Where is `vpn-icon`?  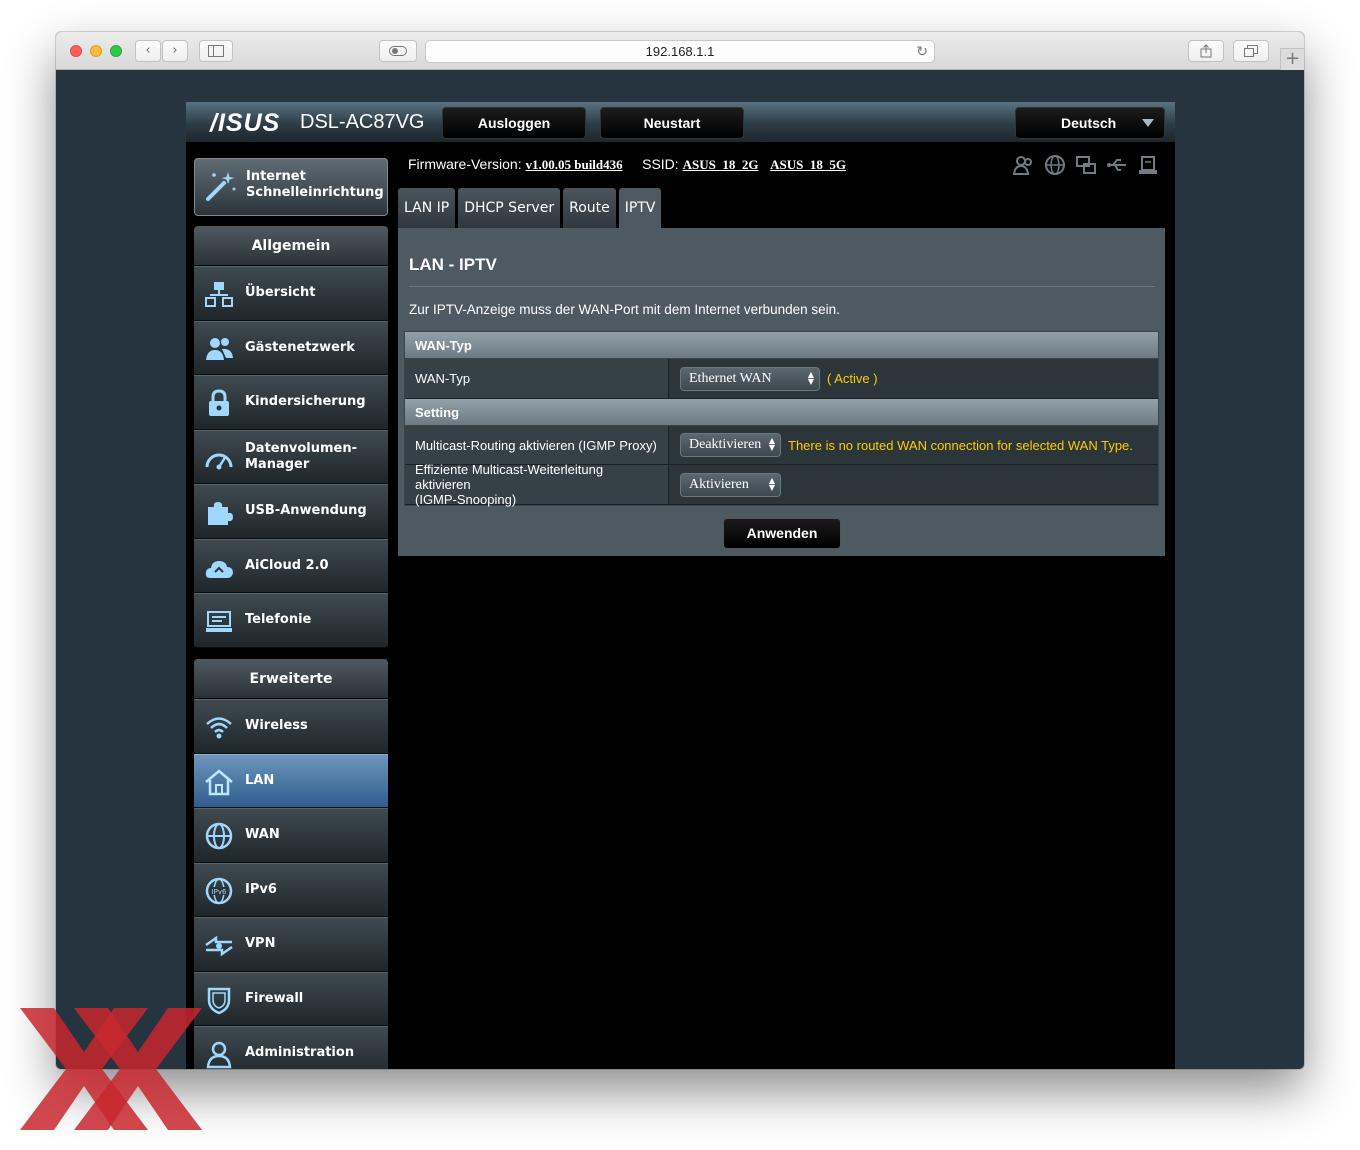
vpn-icon is located at coordinates (219, 946).